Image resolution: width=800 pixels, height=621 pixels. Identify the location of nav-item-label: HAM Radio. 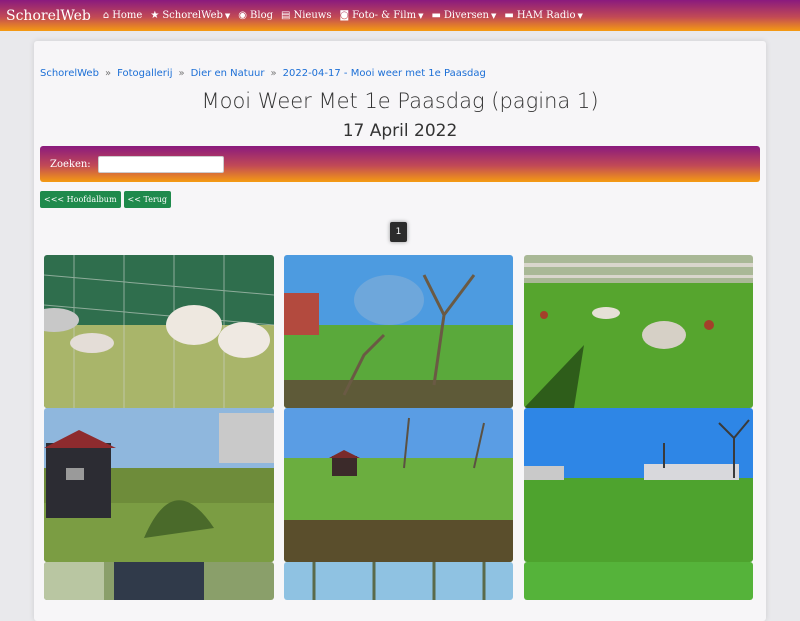
(546, 15).